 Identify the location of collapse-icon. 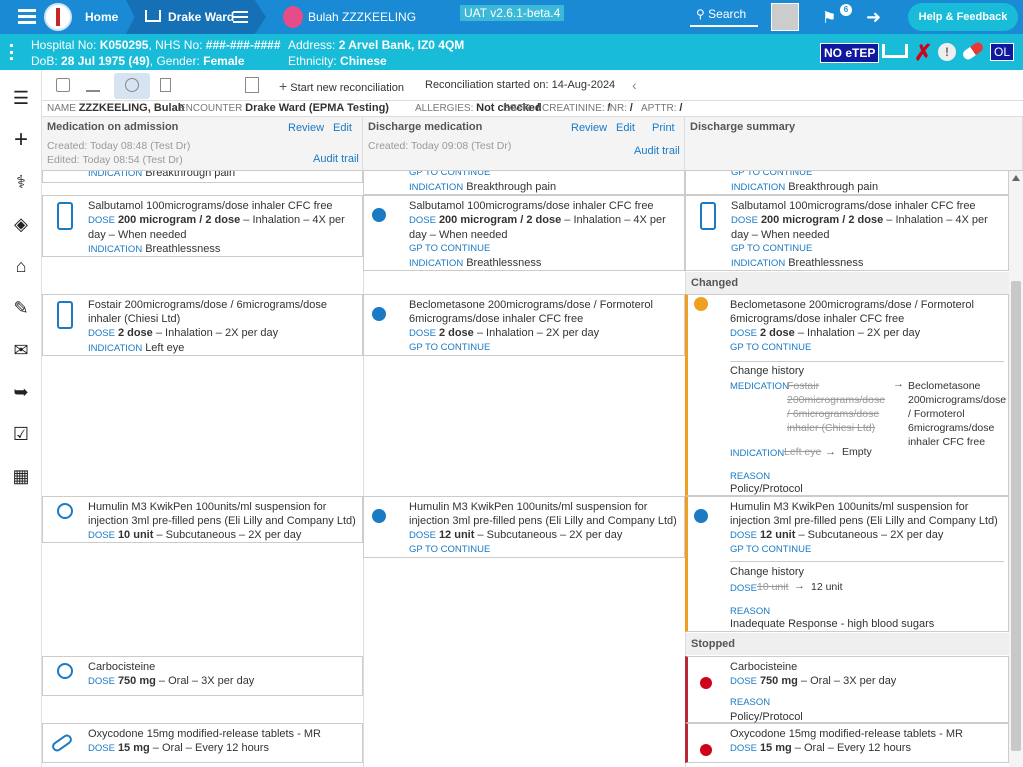
(14, 52).